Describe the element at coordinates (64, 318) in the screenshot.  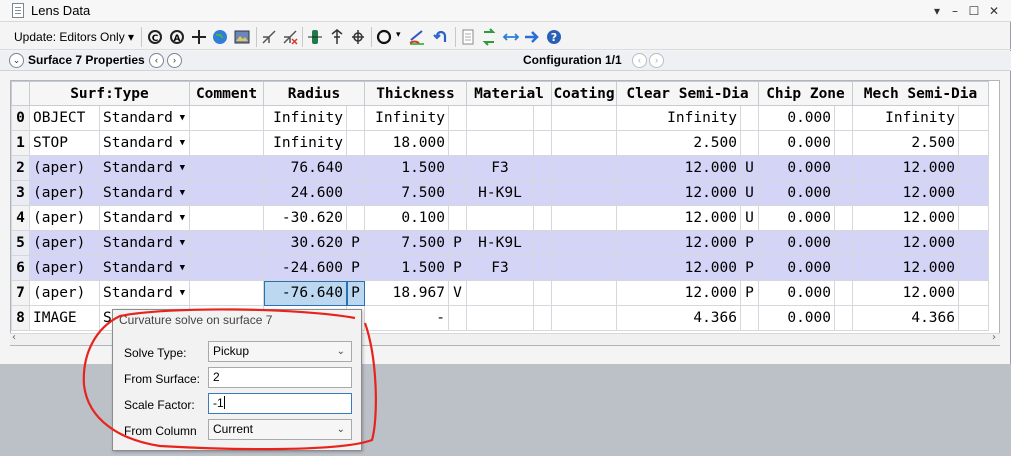
I see `cell-surface-name: IMAGE` at that location.